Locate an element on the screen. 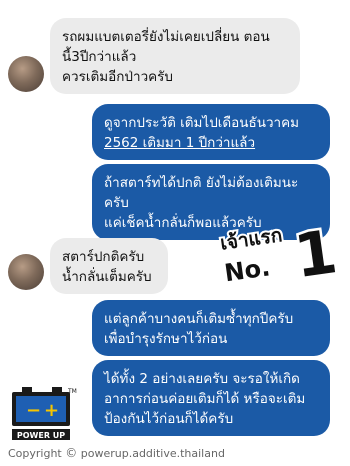 The width and height of the screenshot is (350, 466). message-line: 2562 เติมมา 1 ปีกว่าแล้ว is located at coordinates (180, 143).